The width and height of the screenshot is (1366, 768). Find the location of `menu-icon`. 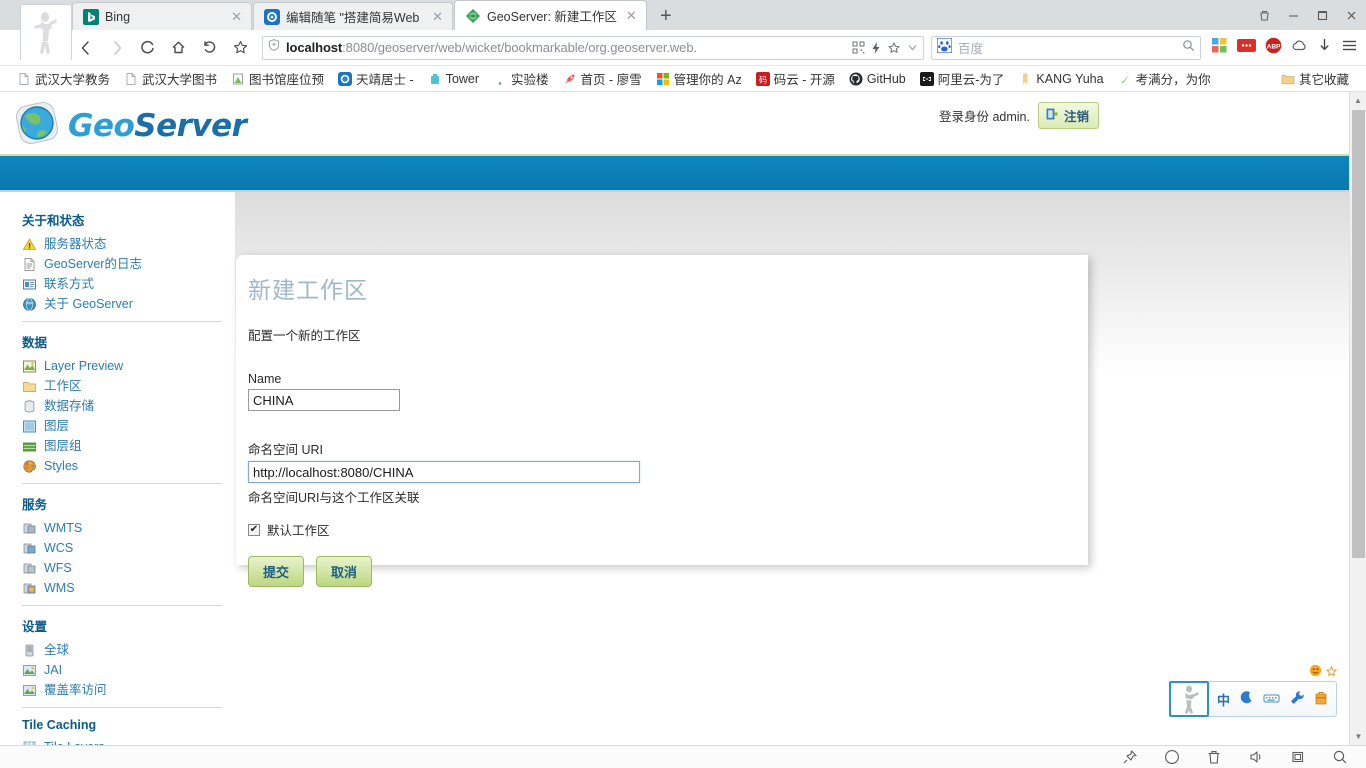

menu-icon is located at coordinates (1349, 48).